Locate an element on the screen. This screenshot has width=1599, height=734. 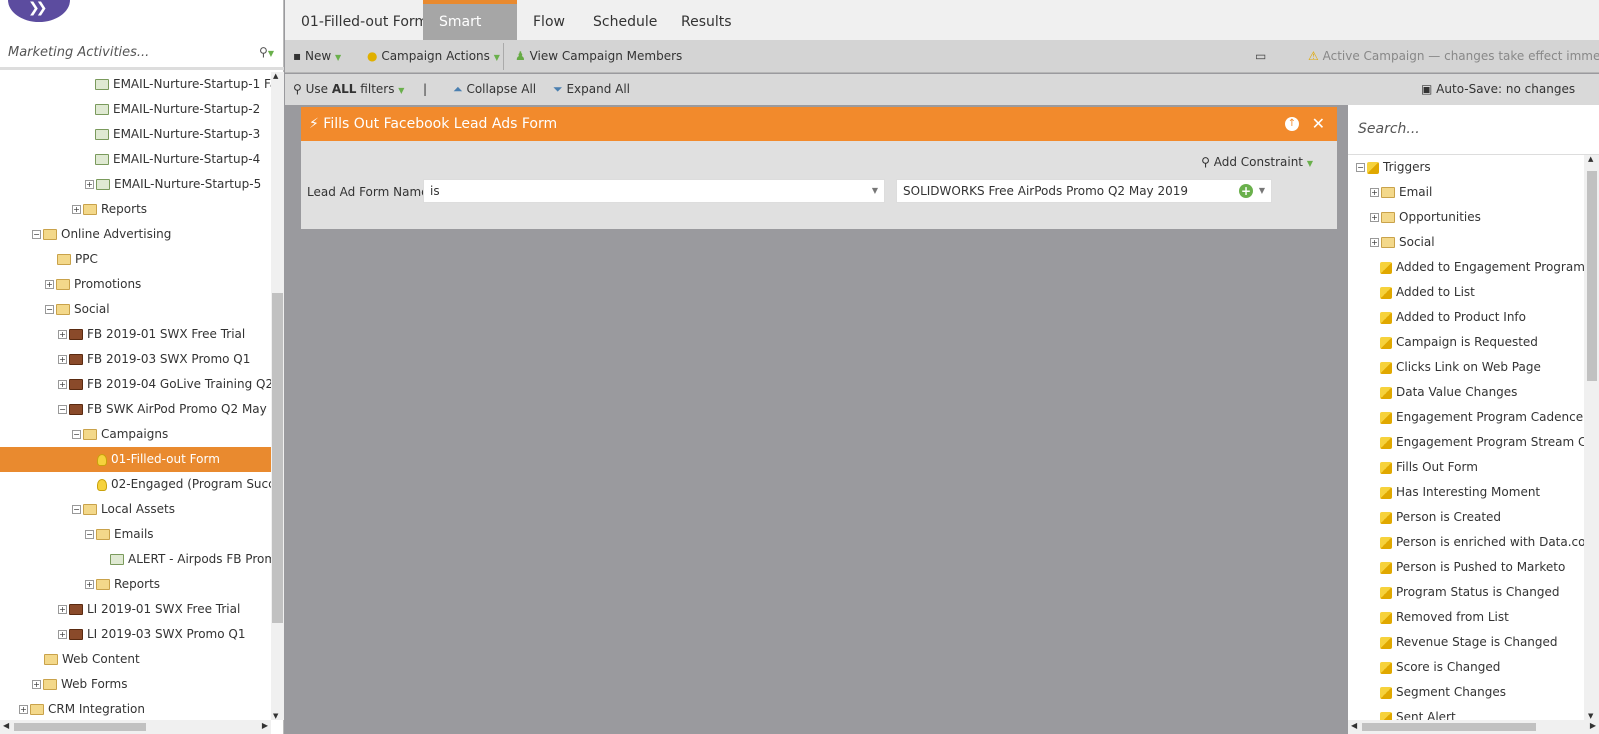
palette-item: + Social is located at coordinates (1466, 242).